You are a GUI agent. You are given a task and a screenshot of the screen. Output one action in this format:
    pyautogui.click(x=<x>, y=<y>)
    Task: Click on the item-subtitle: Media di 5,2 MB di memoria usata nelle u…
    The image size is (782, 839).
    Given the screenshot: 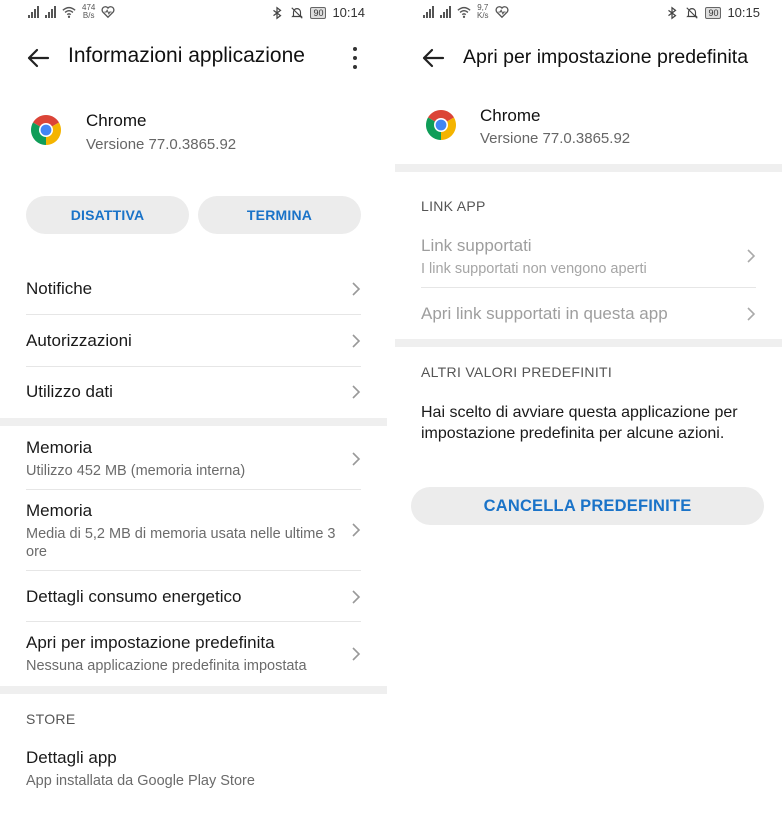 What is the action you would take?
    pyautogui.click(x=181, y=543)
    